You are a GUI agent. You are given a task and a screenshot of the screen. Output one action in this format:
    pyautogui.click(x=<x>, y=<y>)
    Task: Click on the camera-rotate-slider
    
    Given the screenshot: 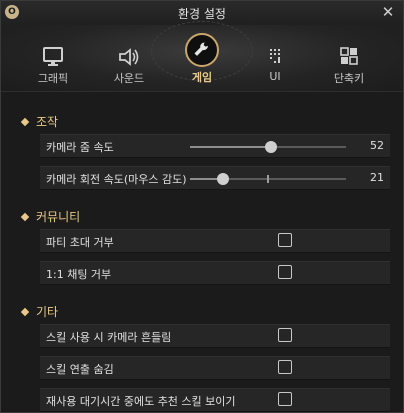 What is the action you would take?
    pyautogui.click(x=268, y=179)
    